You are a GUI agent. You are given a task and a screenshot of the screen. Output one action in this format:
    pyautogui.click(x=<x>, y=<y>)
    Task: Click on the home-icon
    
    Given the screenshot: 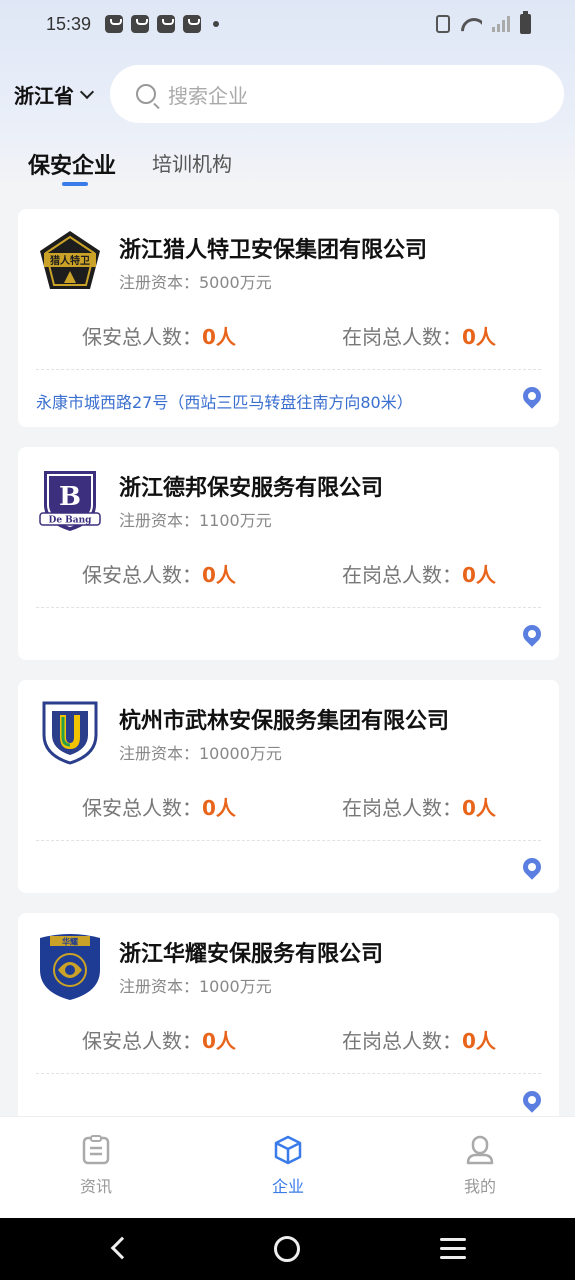 What is the action you would take?
    pyautogui.click(x=287, y=1249)
    